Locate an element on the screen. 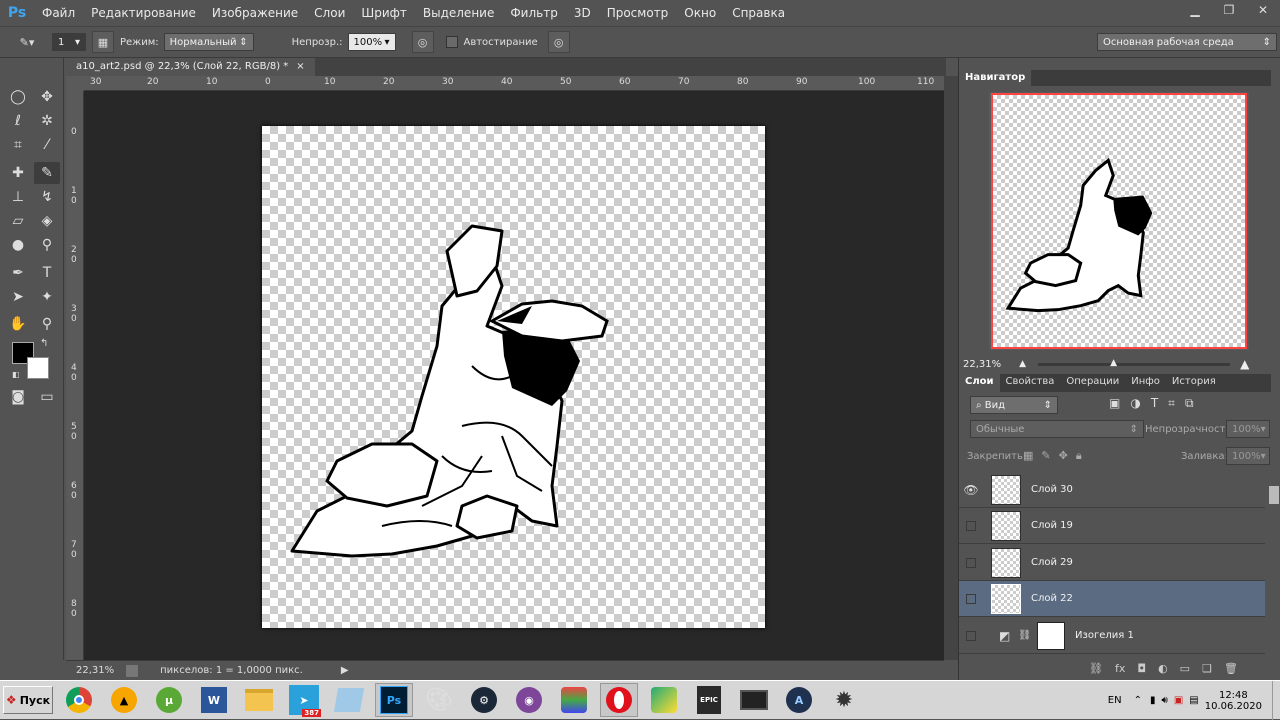  layer-name: Слой 19 is located at coordinates (1052, 525).